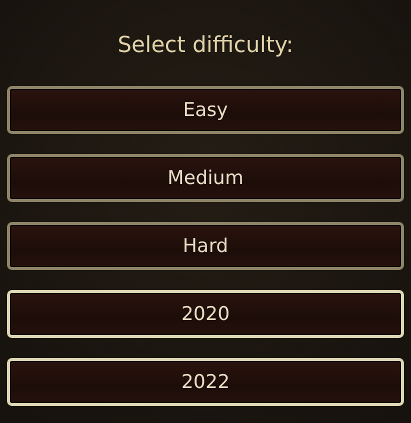 Image resolution: width=411 pixels, height=423 pixels. Describe the element at coordinates (205, 46) in the screenshot. I see `dialog-title: Select difficulty:` at that location.